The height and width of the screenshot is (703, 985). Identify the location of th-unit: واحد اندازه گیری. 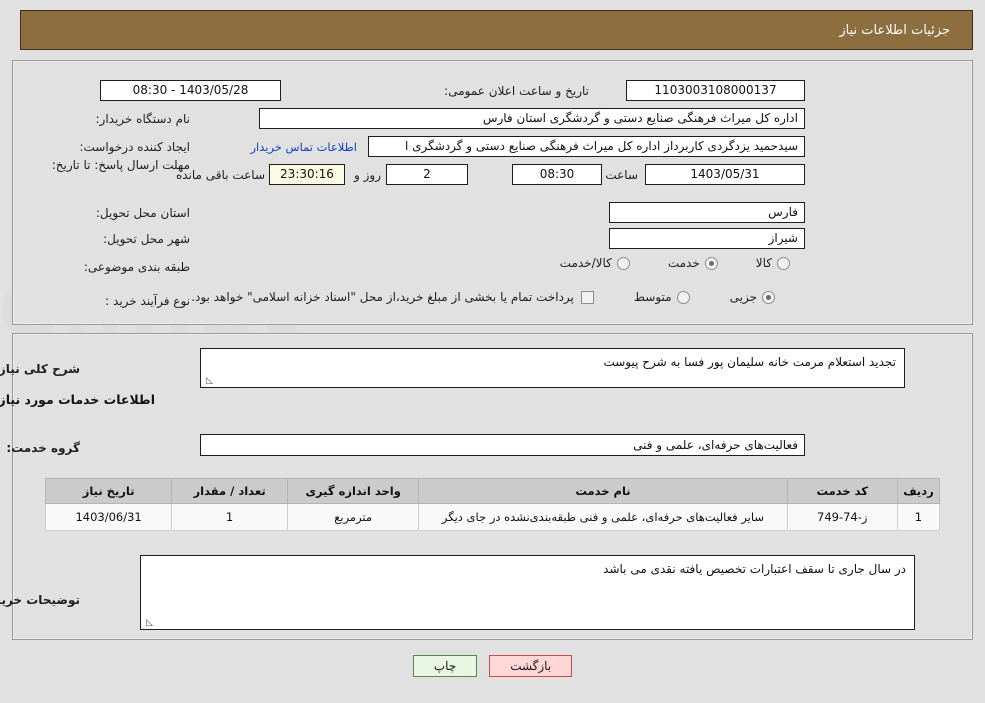
(353, 491).